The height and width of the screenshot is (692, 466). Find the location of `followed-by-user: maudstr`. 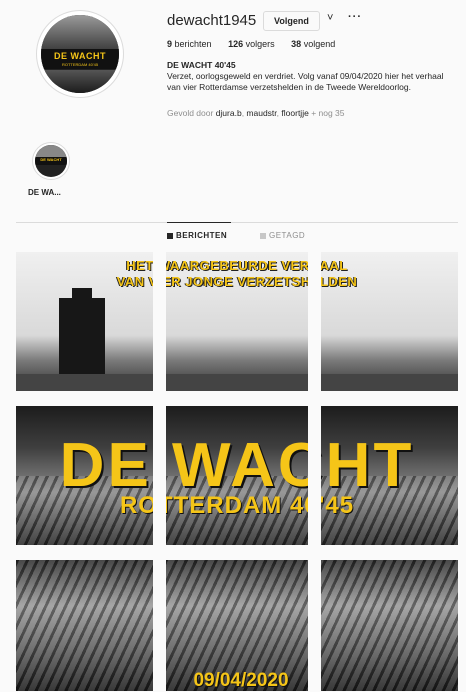

followed-by-user: maudstr is located at coordinates (261, 113).